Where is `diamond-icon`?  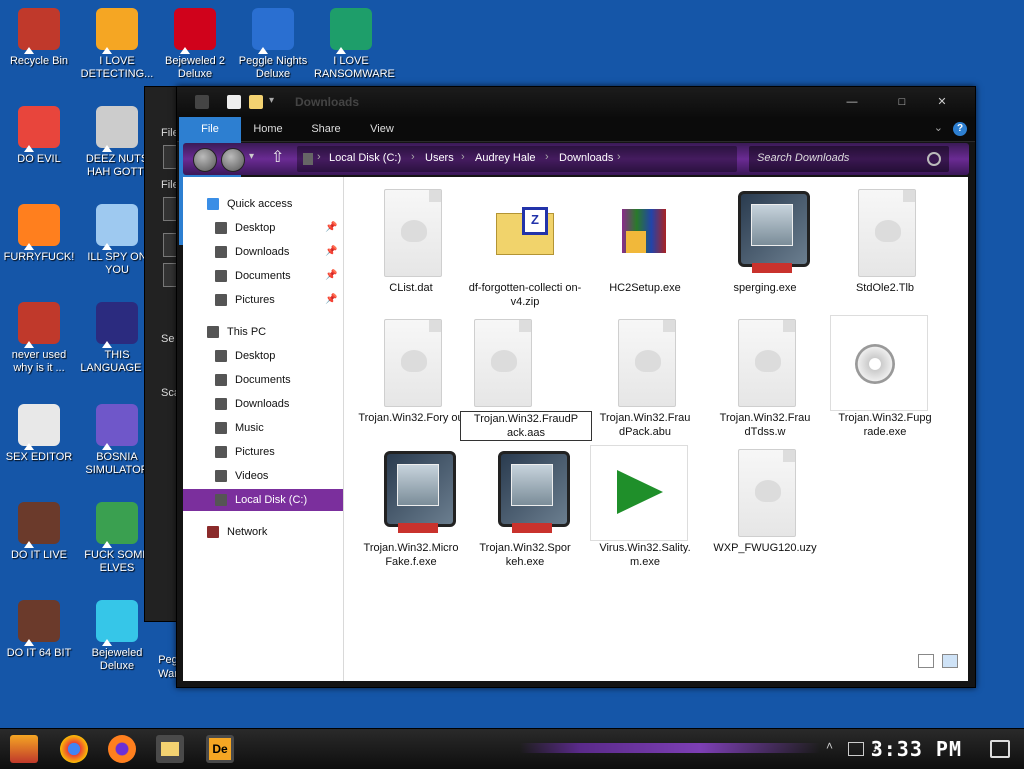 diamond-icon is located at coordinates (117, 623).